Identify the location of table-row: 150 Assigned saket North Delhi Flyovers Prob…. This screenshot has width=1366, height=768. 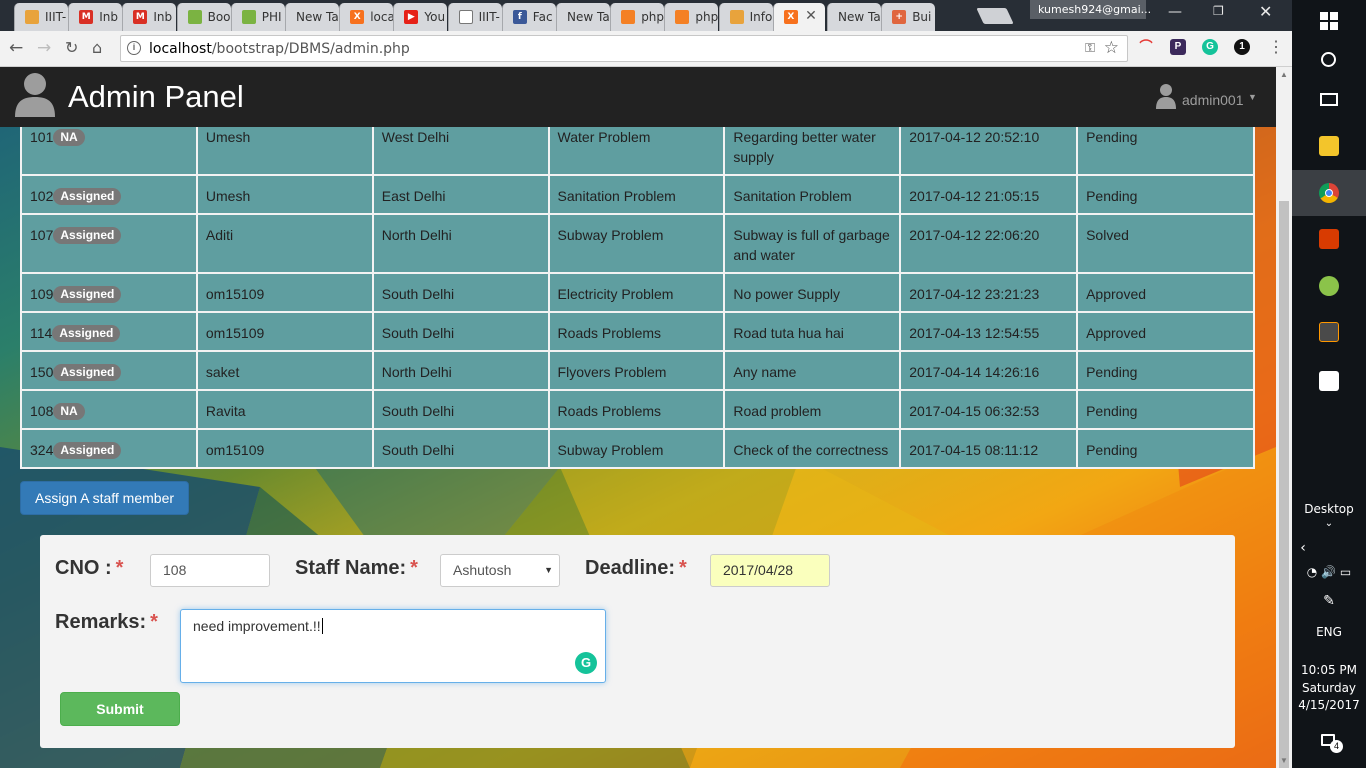
(637, 370).